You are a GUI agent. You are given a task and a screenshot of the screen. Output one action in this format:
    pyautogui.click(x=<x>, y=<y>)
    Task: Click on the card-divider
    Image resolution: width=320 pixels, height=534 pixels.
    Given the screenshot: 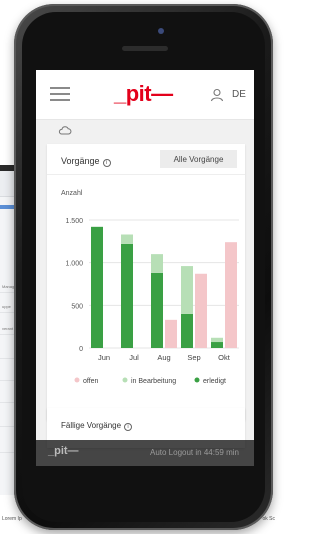 What is the action you would take?
    pyautogui.click(x=146, y=174)
    